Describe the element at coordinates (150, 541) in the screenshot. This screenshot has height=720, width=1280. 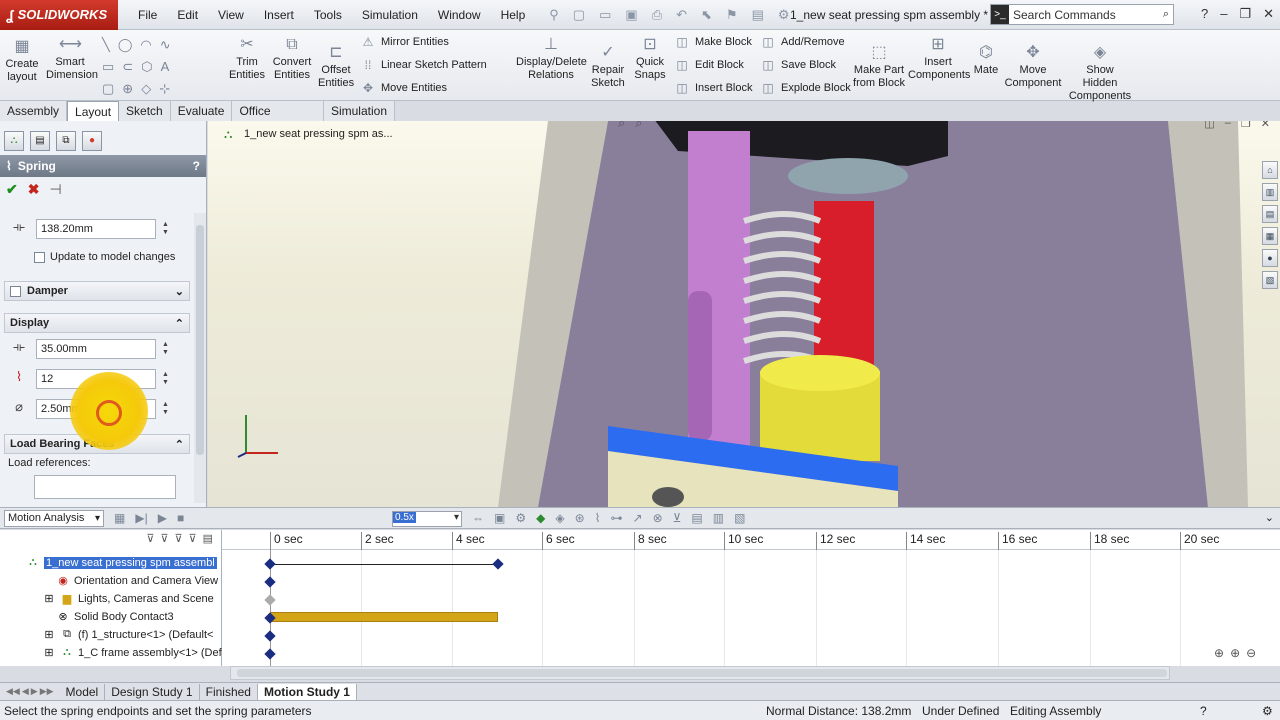
I see `filter-animated-icon: ⊽` at that location.